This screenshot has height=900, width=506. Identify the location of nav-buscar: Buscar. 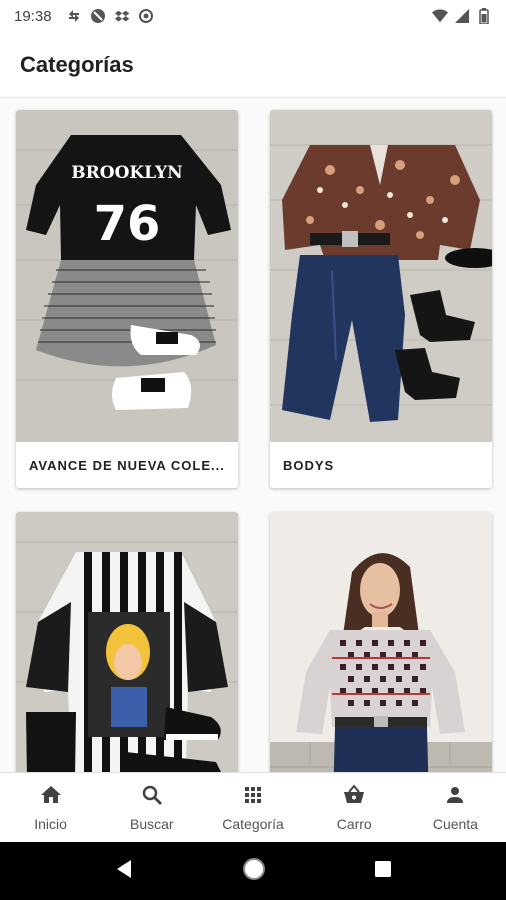
(151, 807).